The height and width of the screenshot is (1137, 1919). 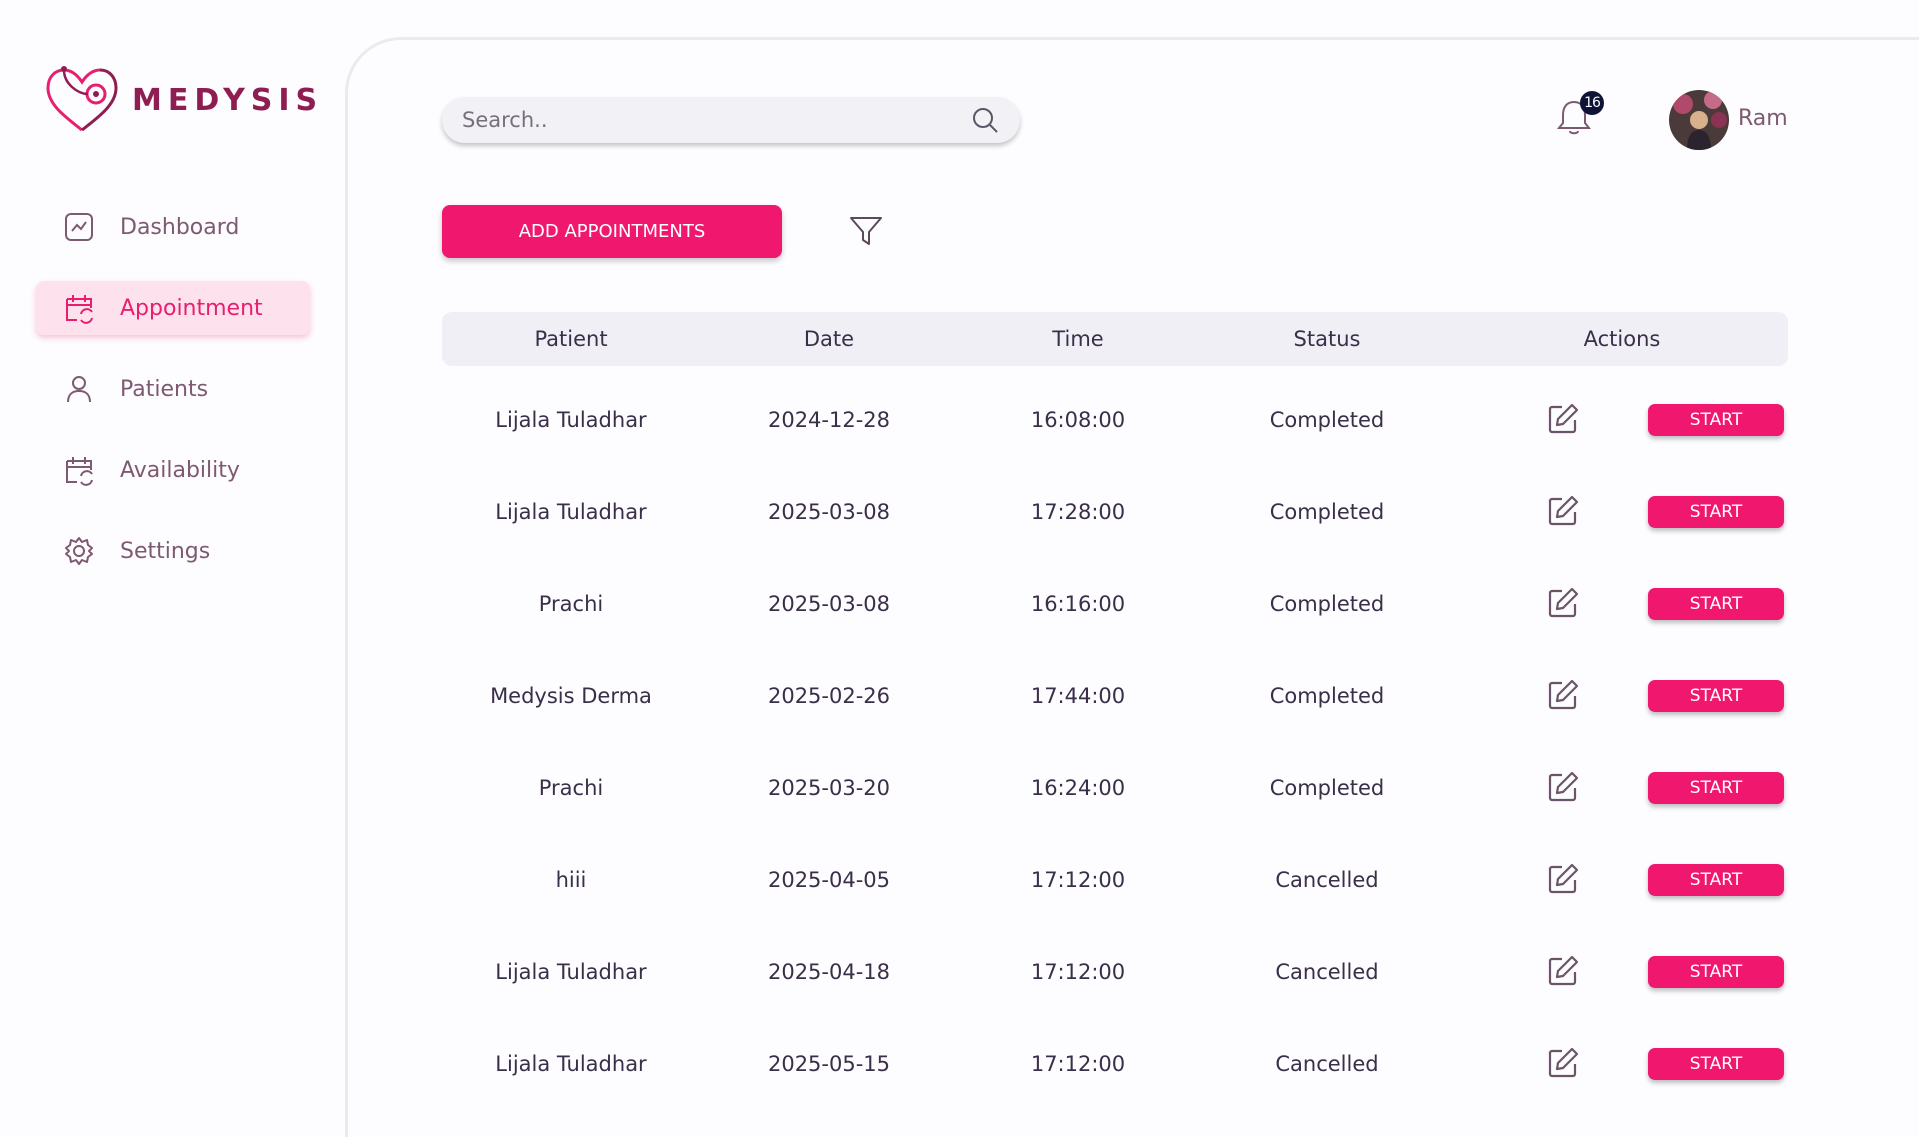 I want to click on sidebar-item-settings: Settings, so click(x=173, y=551).